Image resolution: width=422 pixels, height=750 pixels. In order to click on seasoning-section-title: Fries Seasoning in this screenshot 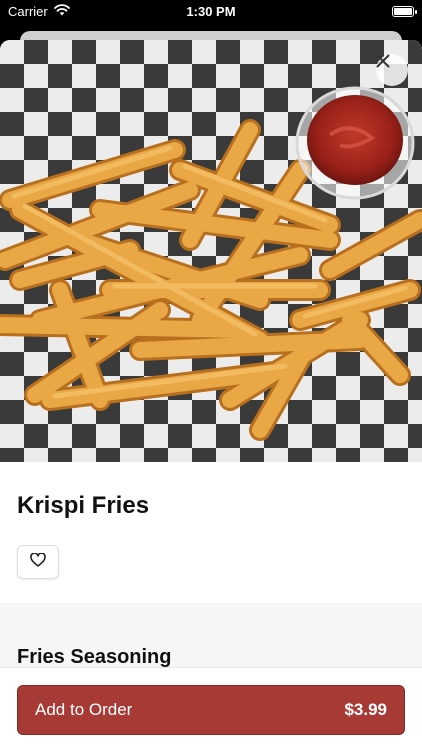, I will do `click(94, 657)`.